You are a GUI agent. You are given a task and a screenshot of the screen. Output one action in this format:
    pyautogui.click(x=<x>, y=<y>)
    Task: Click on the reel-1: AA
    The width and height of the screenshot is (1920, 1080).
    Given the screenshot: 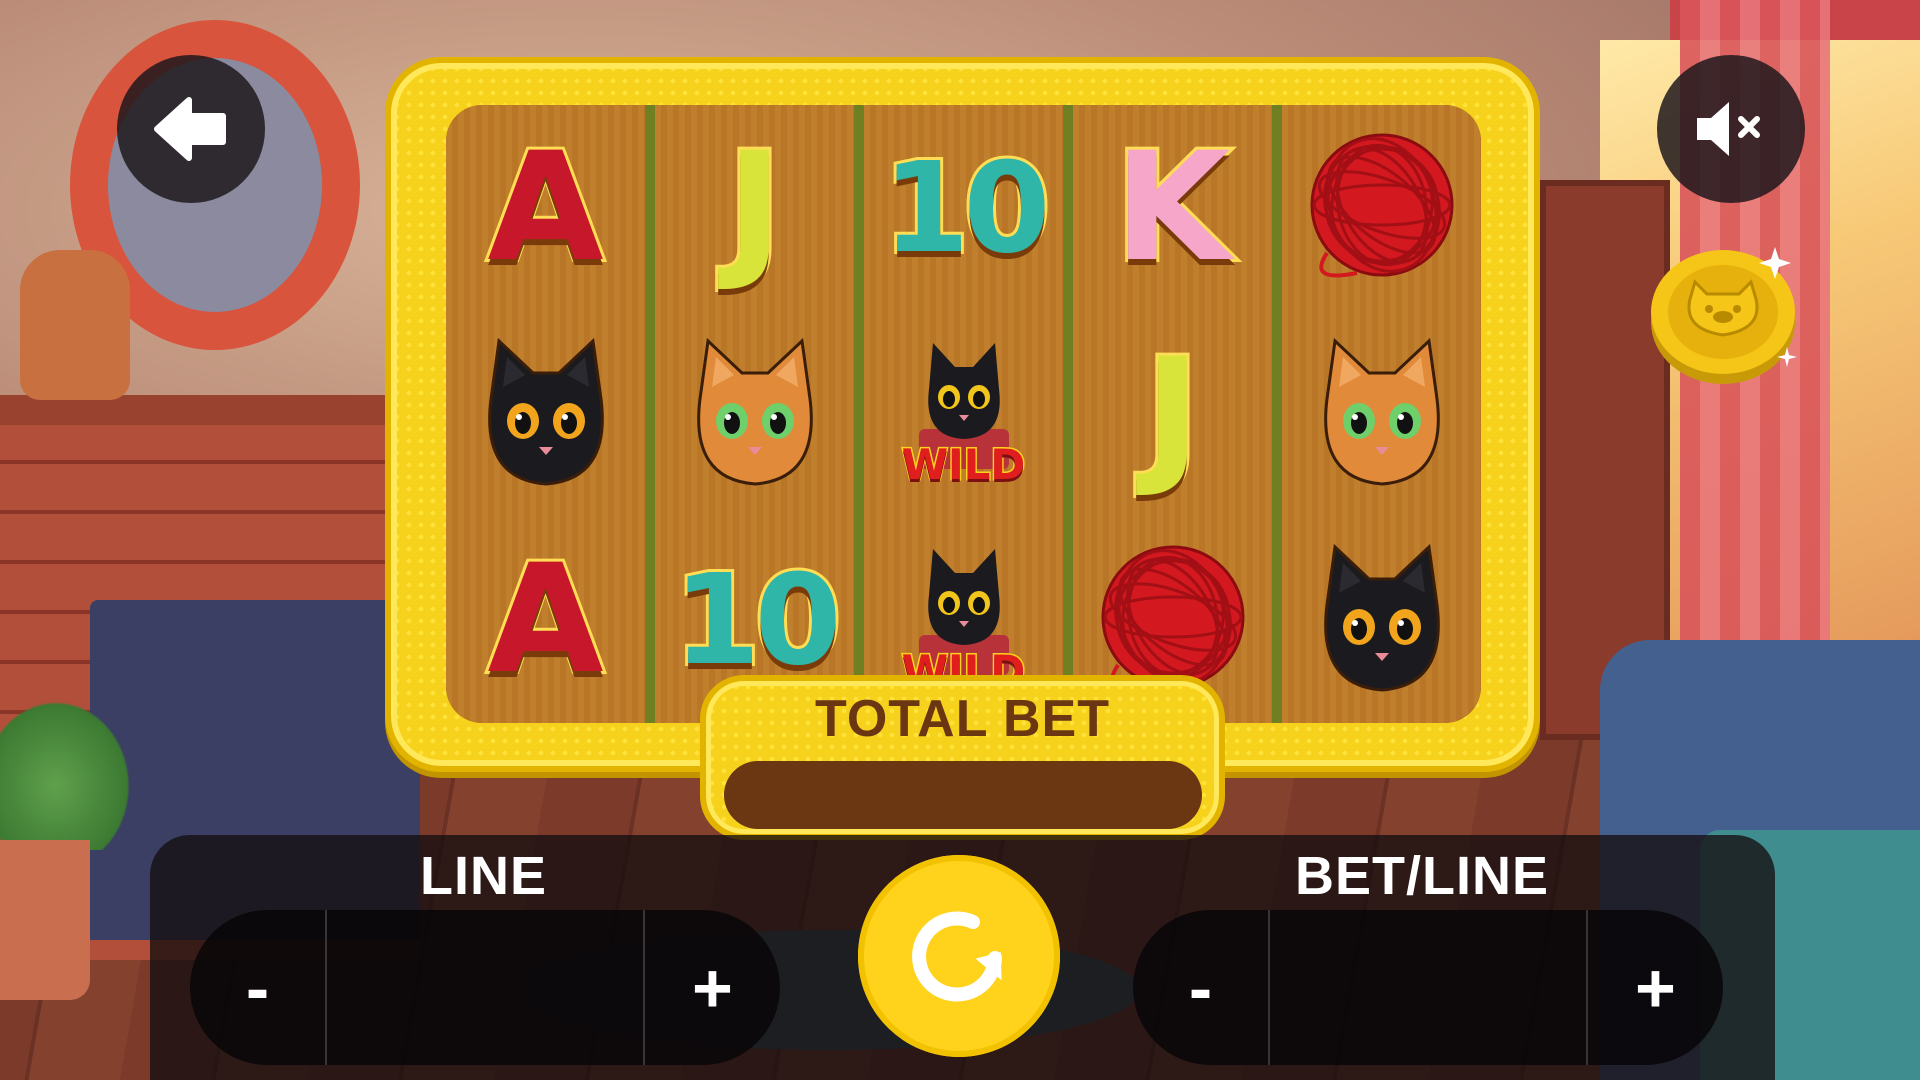 What is the action you would take?
    pyautogui.click(x=545, y=414)
    